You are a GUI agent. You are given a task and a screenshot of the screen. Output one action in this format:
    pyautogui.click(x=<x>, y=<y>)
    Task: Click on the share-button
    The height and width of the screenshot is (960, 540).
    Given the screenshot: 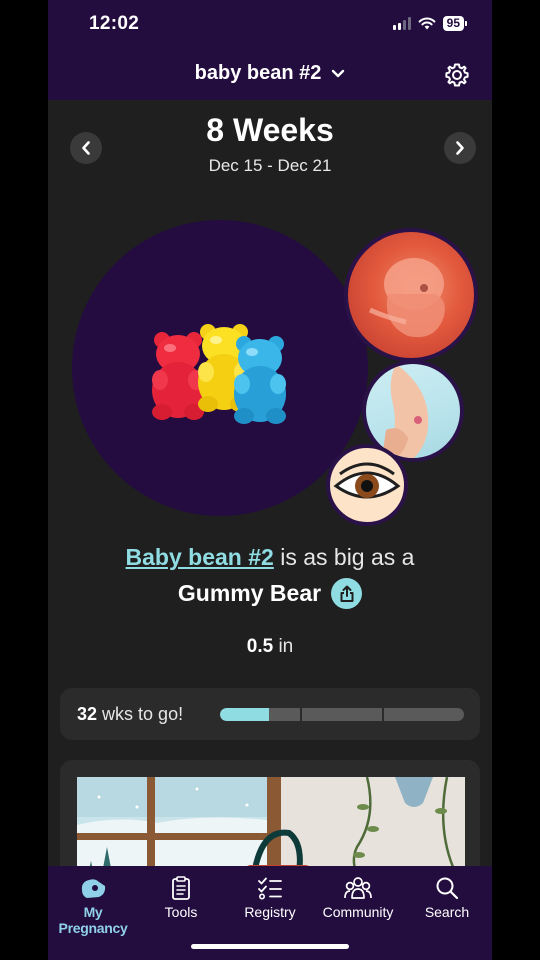 What is the action you would take?
    pyautogui.click(x=347, y=593)
    